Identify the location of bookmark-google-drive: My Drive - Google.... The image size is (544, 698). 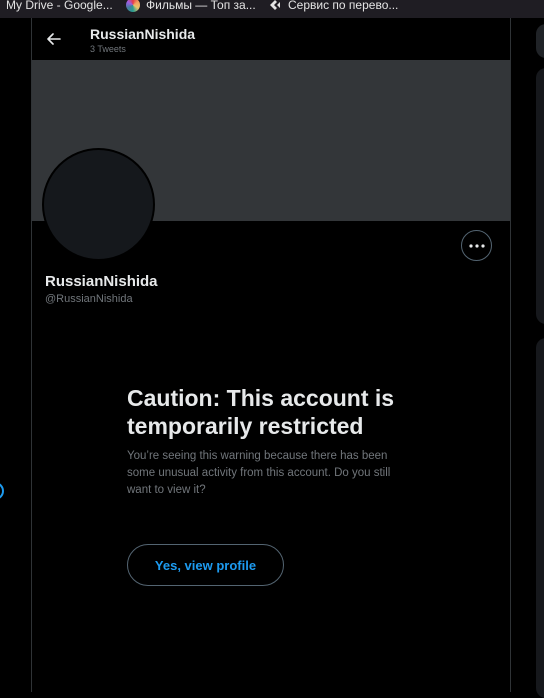
(59, 7).